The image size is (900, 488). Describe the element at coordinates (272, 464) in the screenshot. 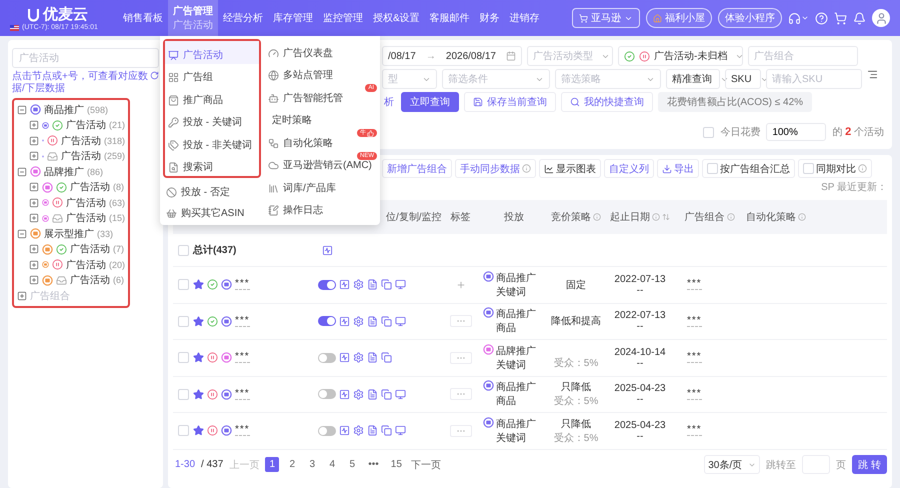

I see `page-link: 1` at that location.